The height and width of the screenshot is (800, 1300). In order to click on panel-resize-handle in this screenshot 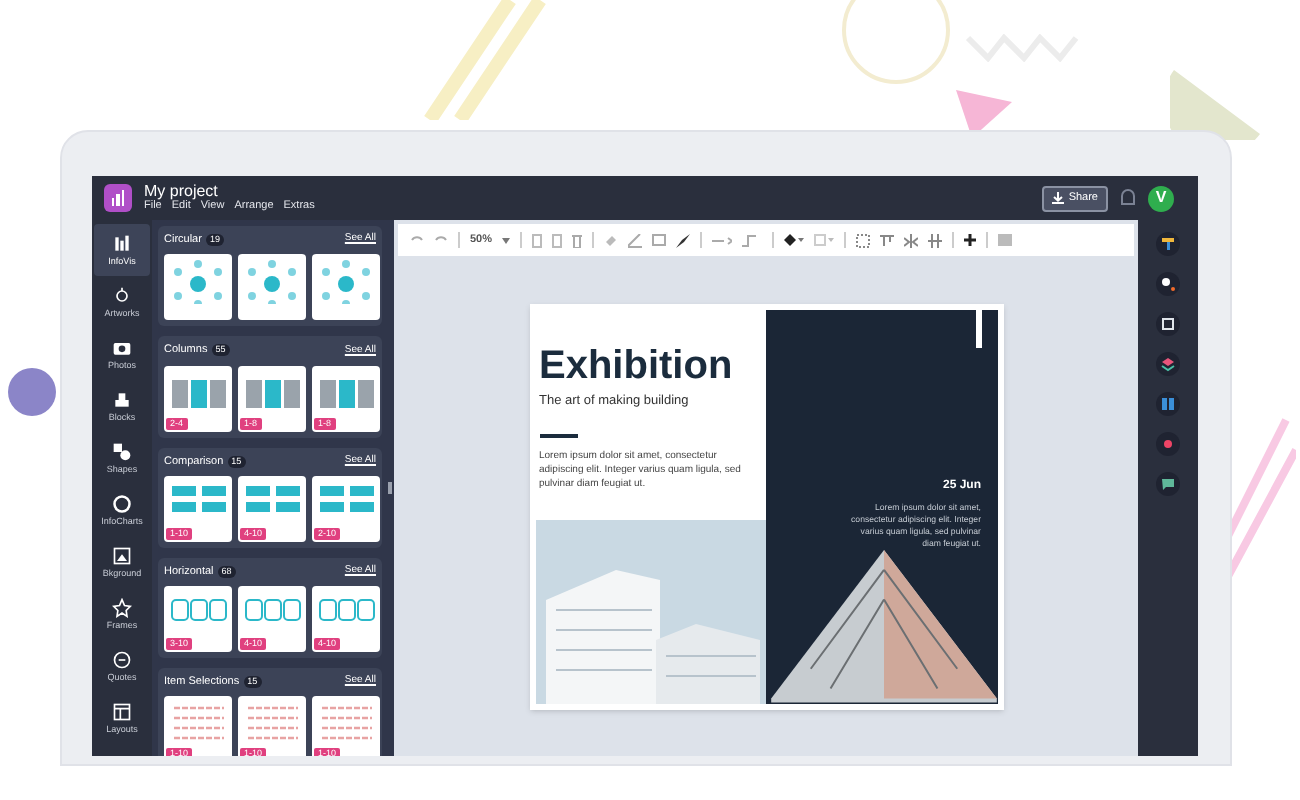, I will do `click(391, 488)`.